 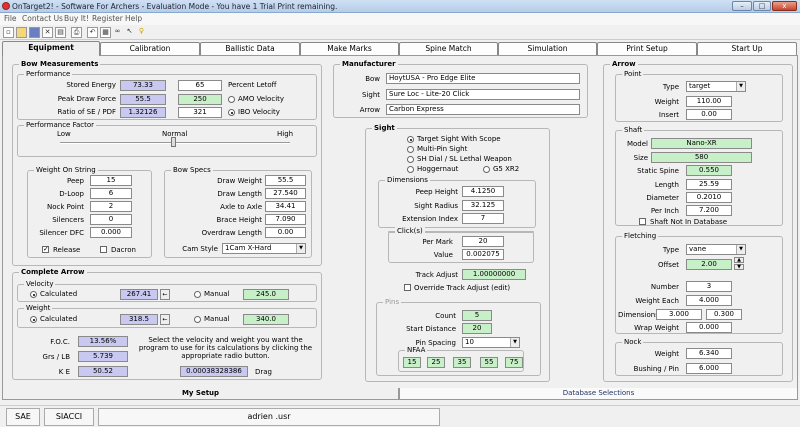 I want to click on letoff-input: 65, so click(x=200, y=85).